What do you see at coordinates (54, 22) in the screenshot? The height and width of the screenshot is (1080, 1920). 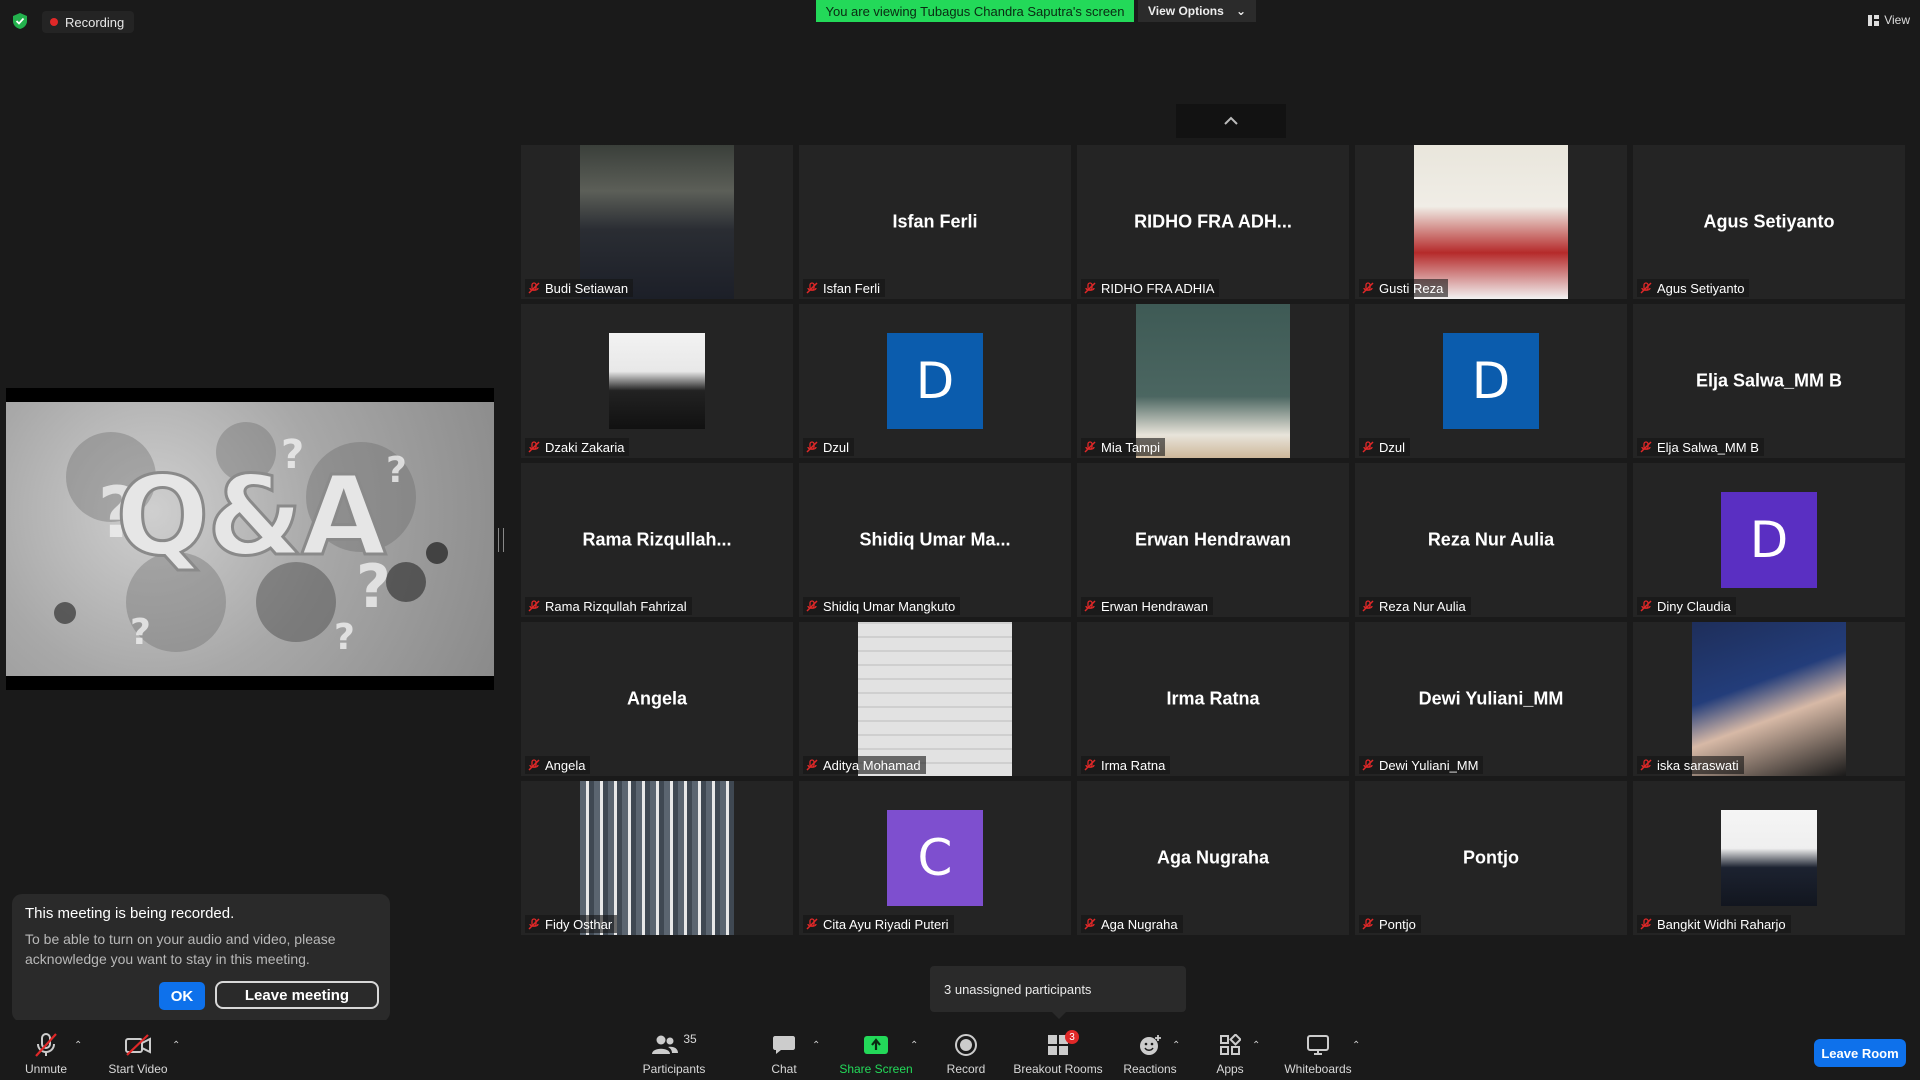 I see `recording-dot-icon` at bounding box center [54, 22].